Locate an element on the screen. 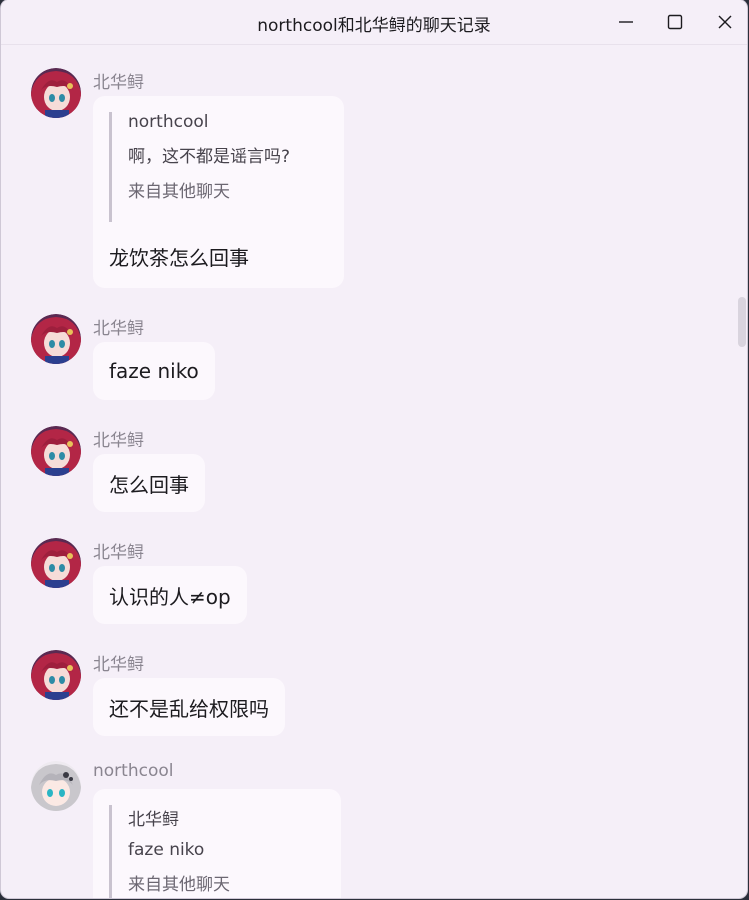 This screenshot has height=900, width=749. close-icon is located at coordinates (725, 22).